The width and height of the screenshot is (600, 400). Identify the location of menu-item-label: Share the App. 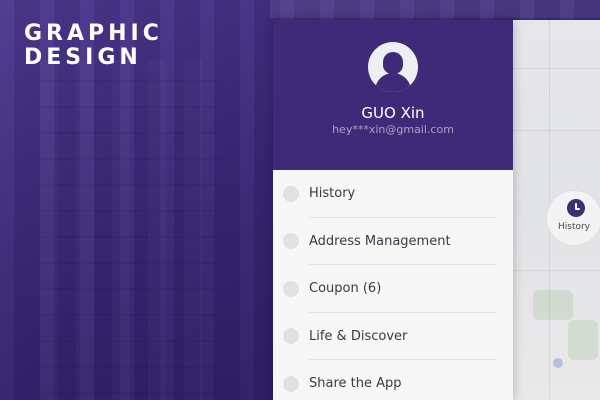
(355, 384).